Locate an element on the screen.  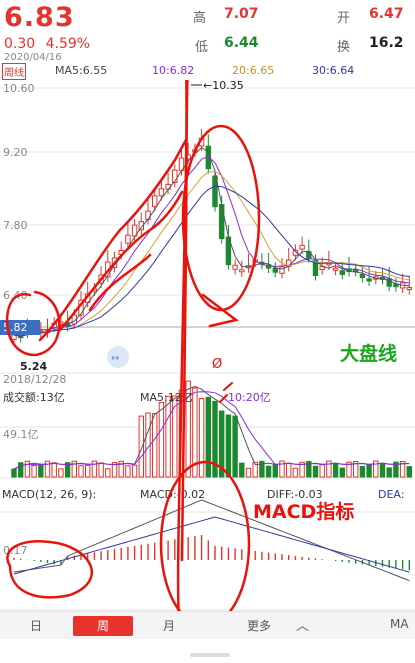
min-price-label: 5.24 is located at coordinates (33, 366).